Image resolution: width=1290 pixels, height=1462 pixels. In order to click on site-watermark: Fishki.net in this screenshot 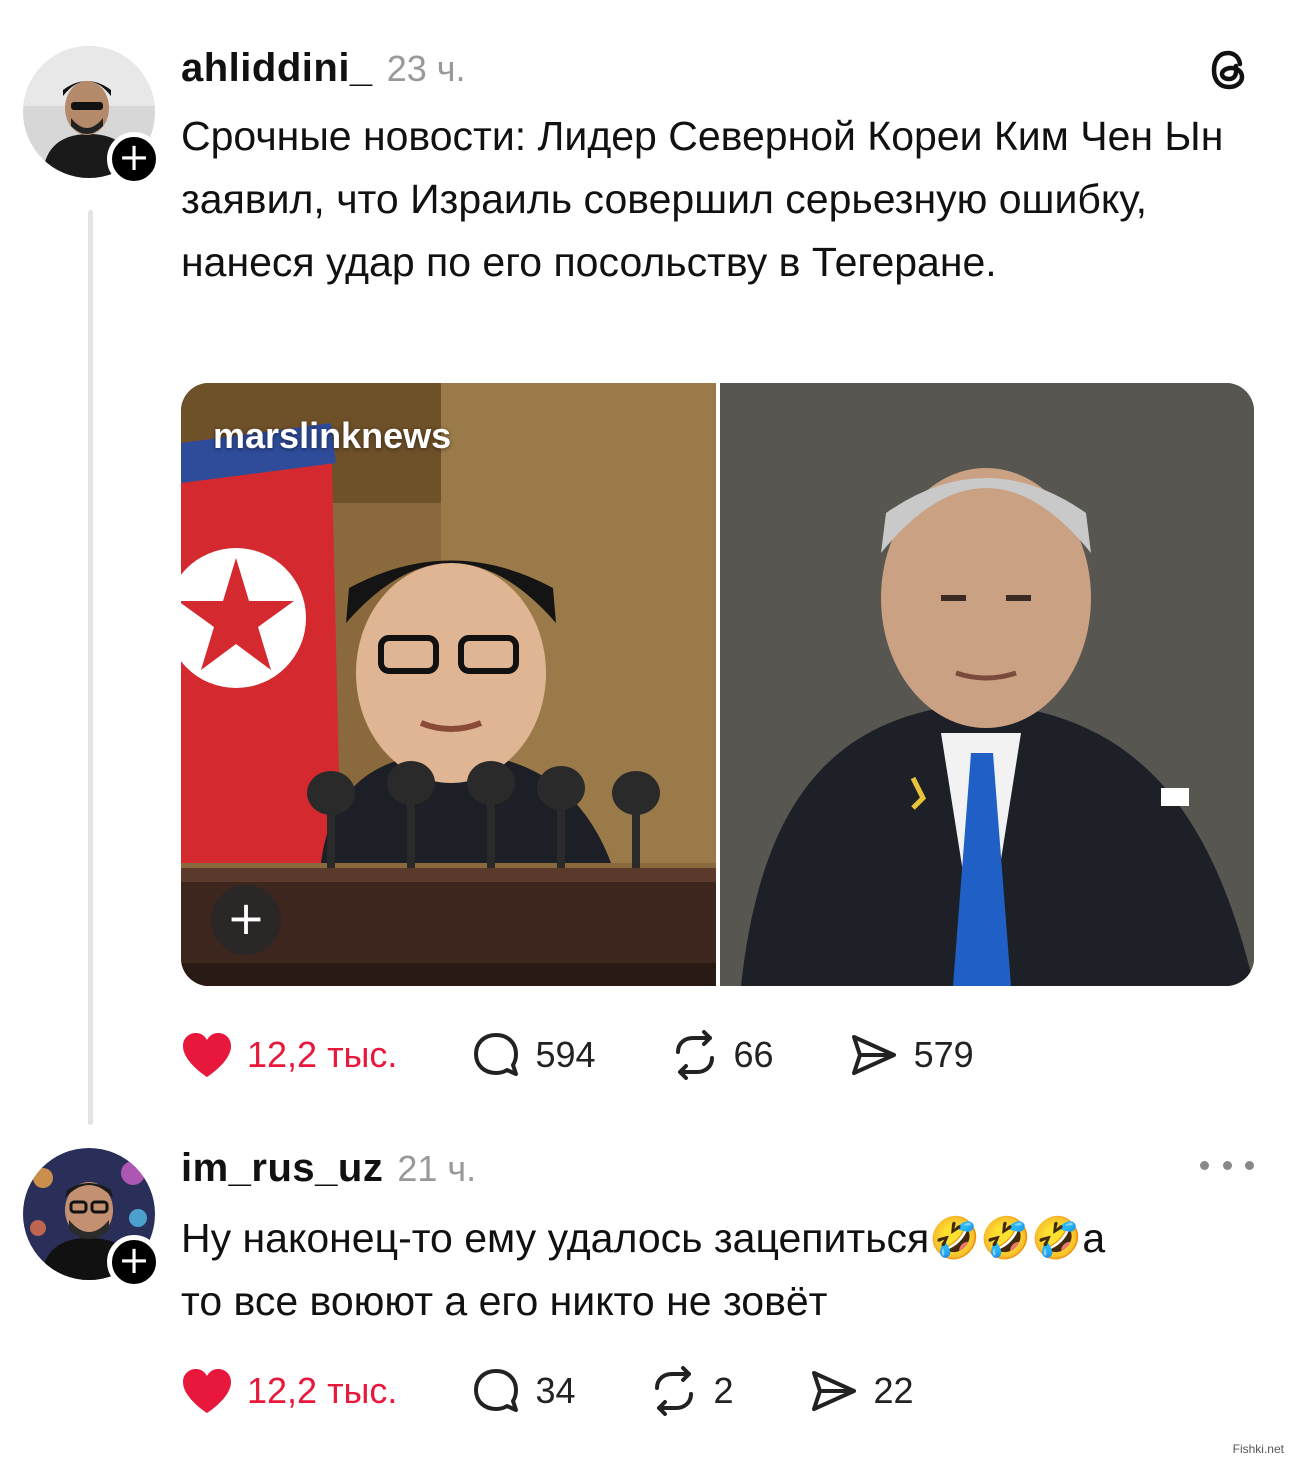, I will do `click(1258, 1449)`.